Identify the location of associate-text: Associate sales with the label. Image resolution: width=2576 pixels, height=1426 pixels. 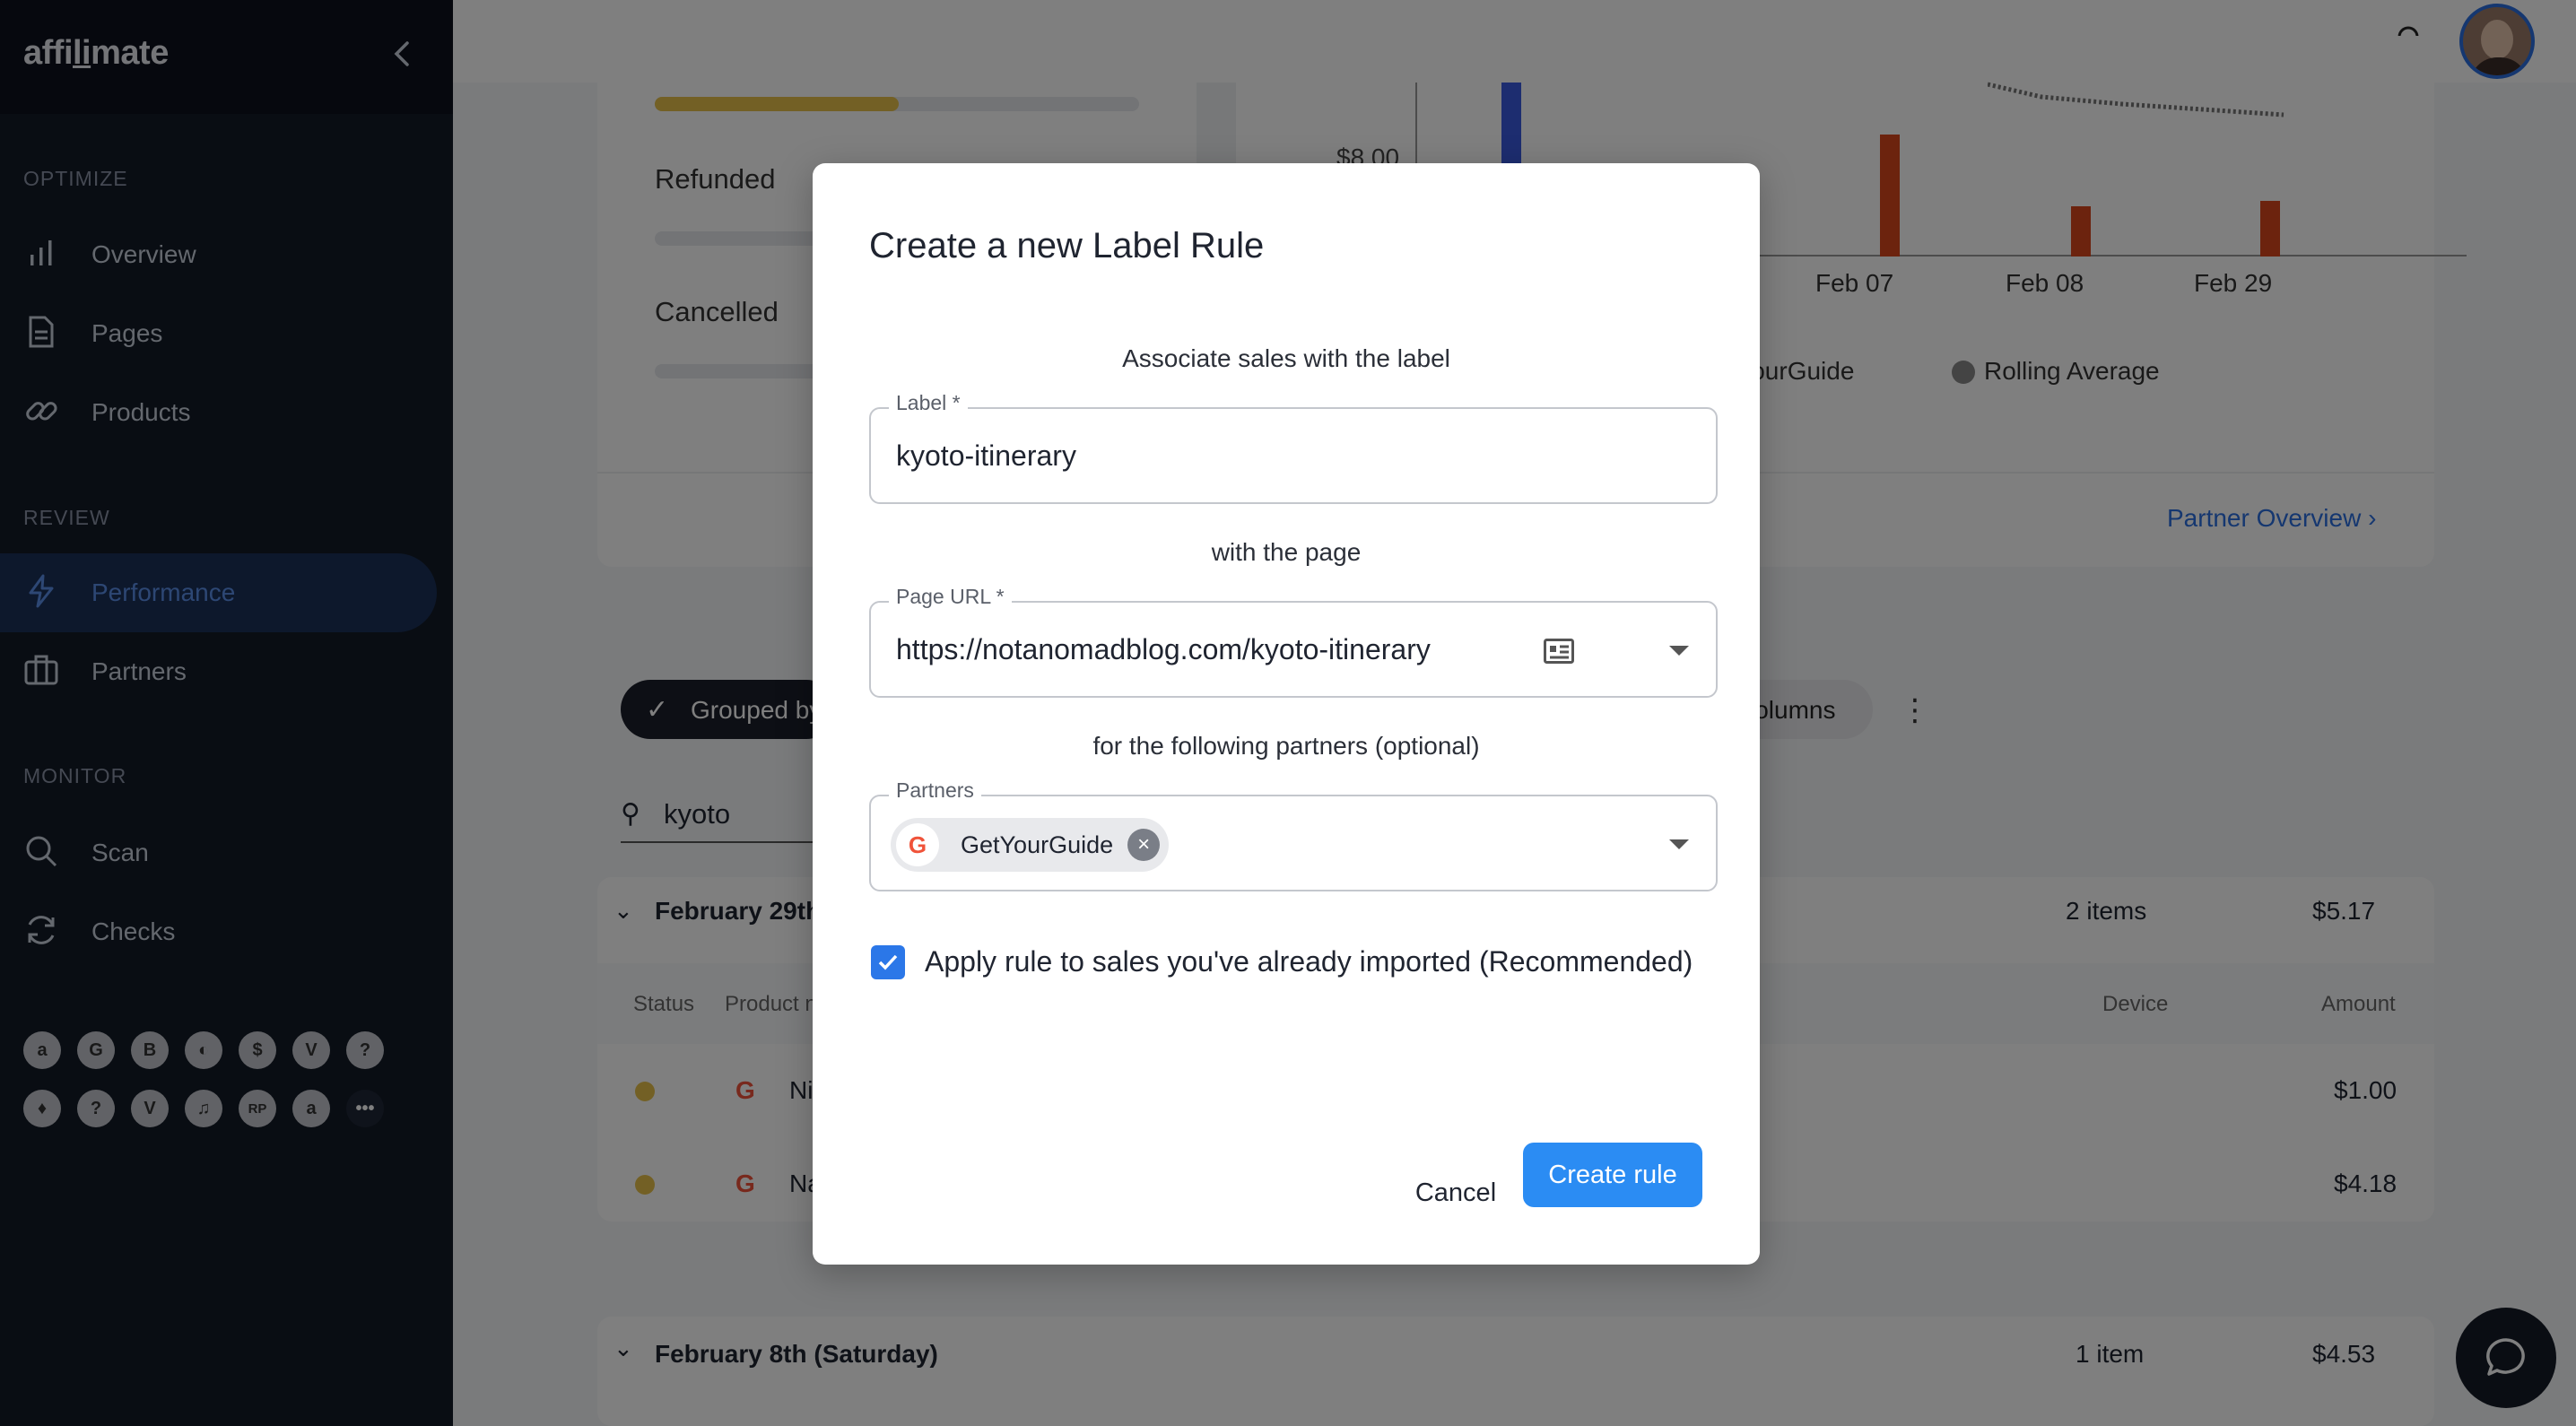
(1286, 358).